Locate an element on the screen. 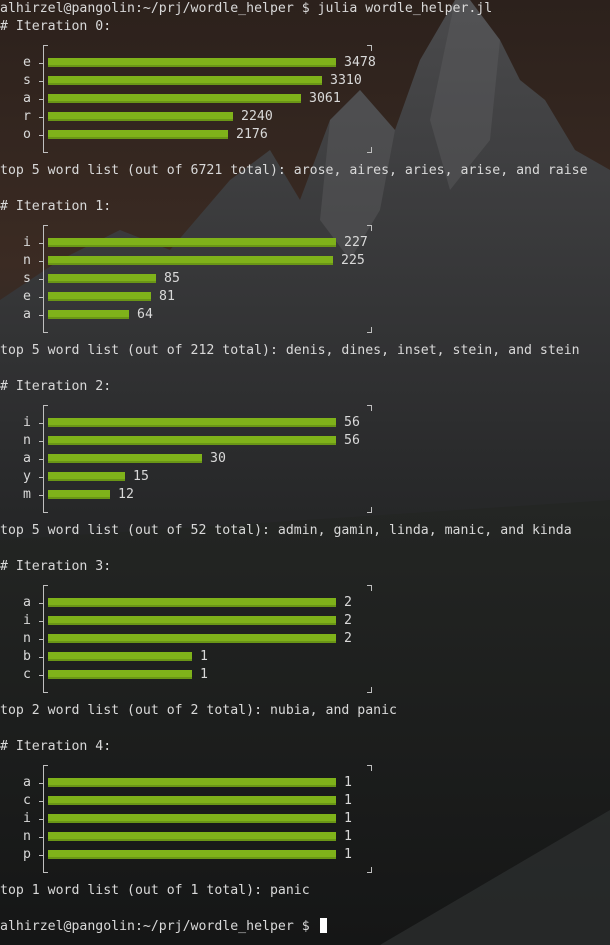 This screenshot has height=945, width=610. iteration-header: # Iteration 0: is located at coordinates (56, 26).